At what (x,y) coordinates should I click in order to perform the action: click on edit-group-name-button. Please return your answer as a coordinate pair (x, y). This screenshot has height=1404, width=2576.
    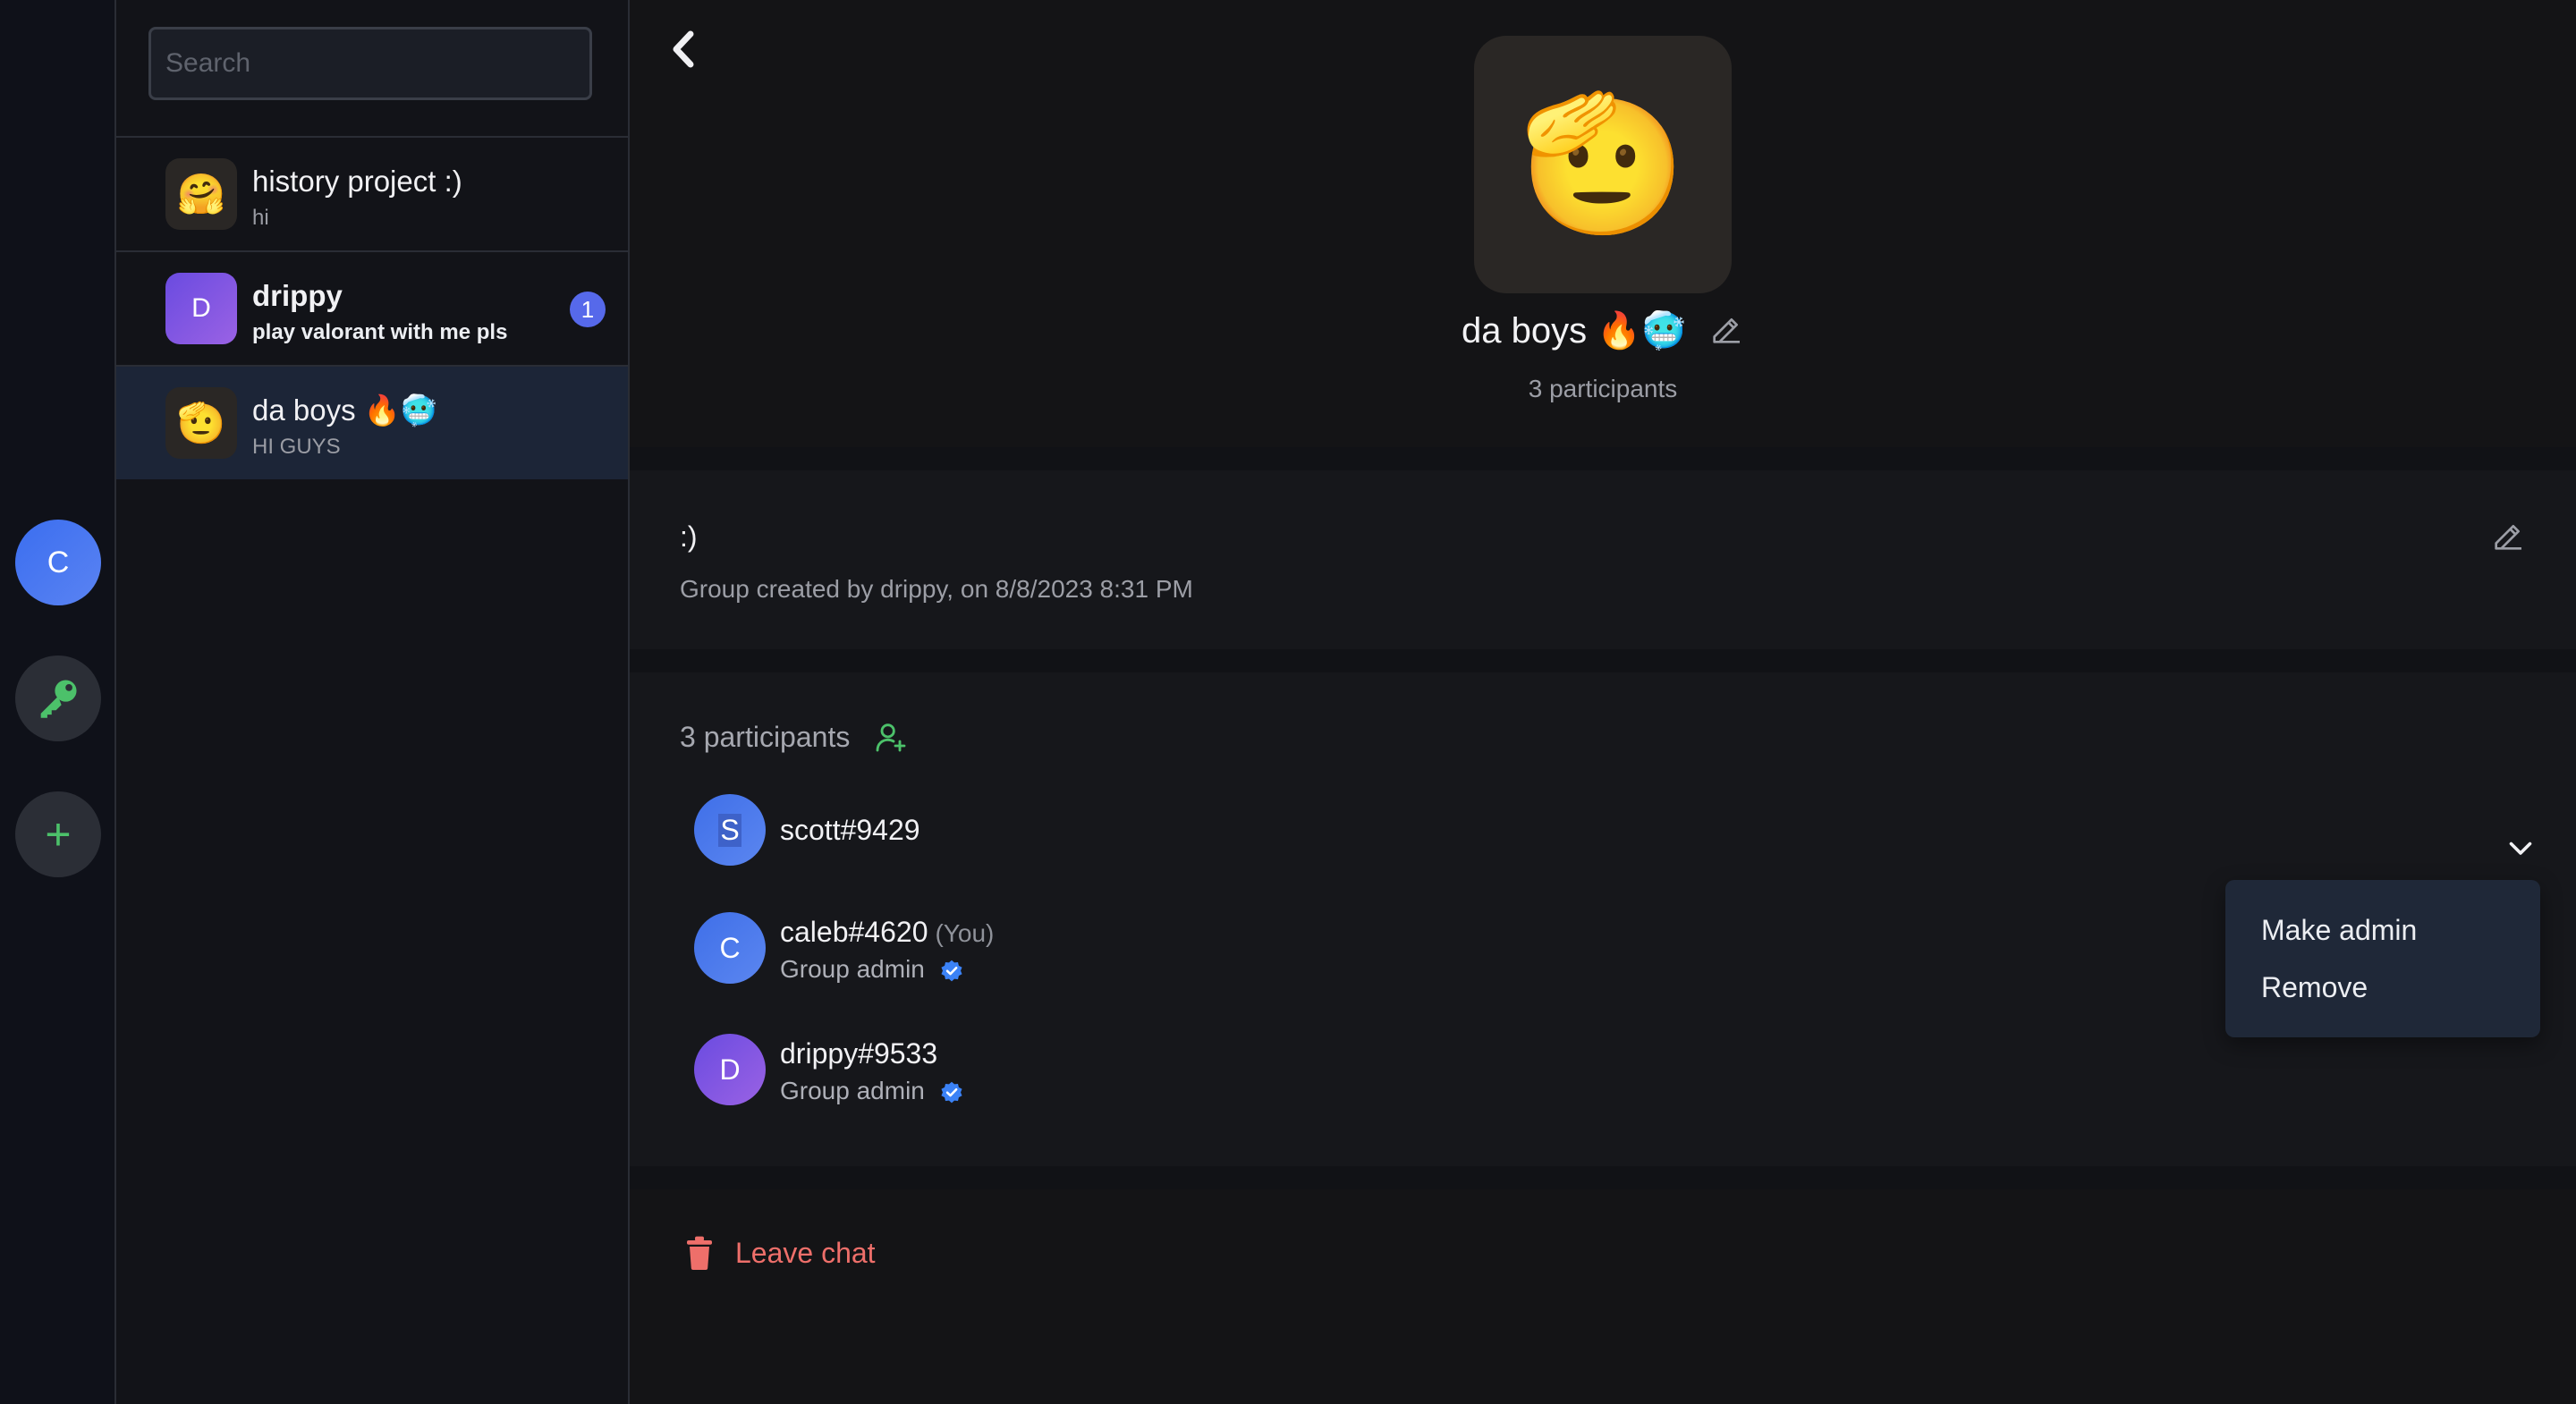
    Looking at the image, I should click on (1726, 330).